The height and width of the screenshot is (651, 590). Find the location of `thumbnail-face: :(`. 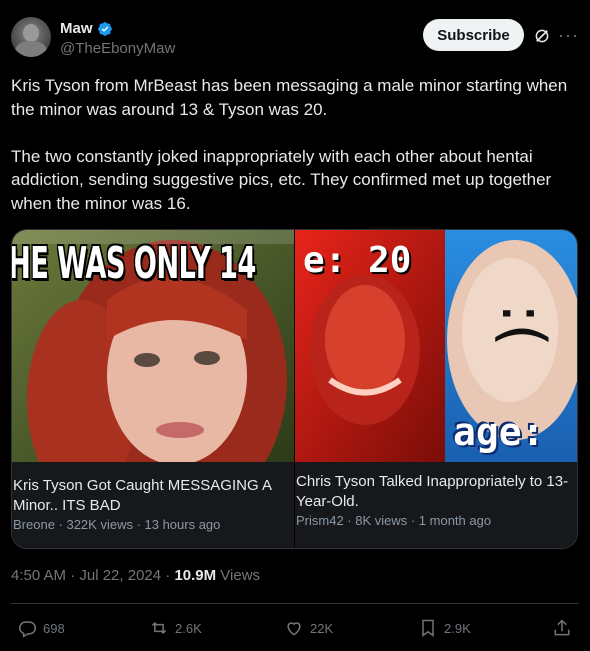

thumbnail-face: :( is located at coordinates (522, 325).